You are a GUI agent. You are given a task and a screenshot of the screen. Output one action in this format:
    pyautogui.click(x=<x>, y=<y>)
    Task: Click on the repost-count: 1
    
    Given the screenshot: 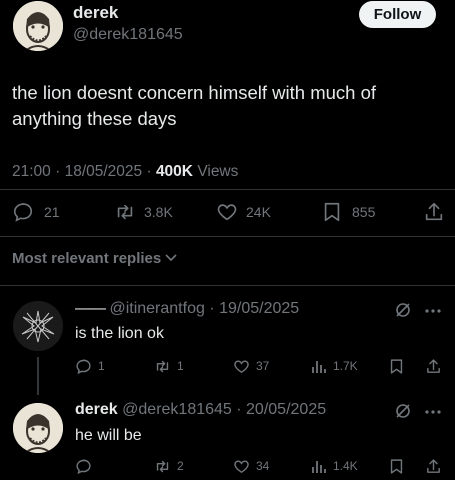 What is the action you would take?
    pyautogui.click(x=180, y=366)
    